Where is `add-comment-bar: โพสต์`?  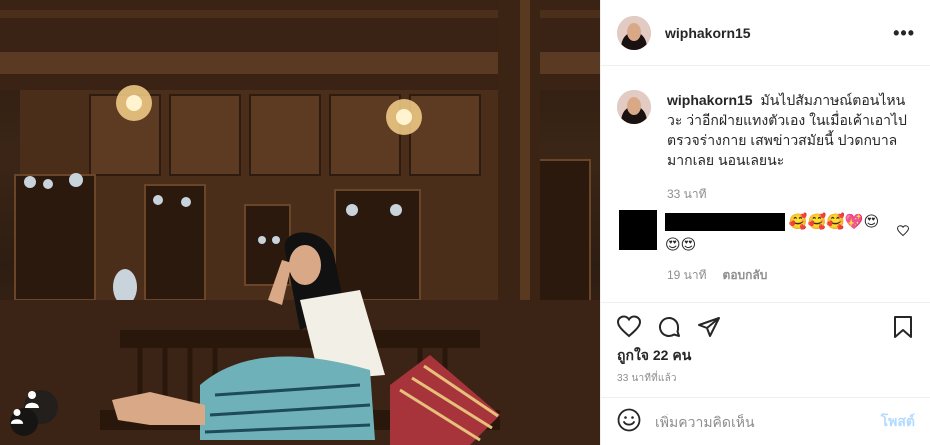 add-comment-bar: โพสต์ is located at coordinates (765, 421).